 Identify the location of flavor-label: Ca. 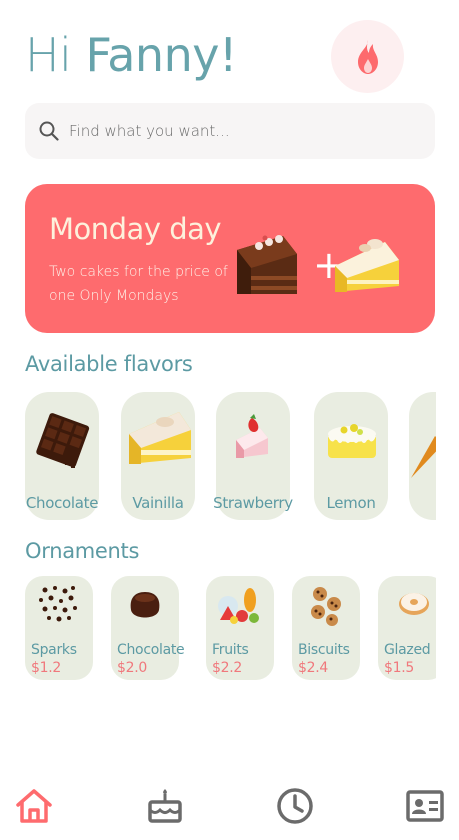
(417, 503).